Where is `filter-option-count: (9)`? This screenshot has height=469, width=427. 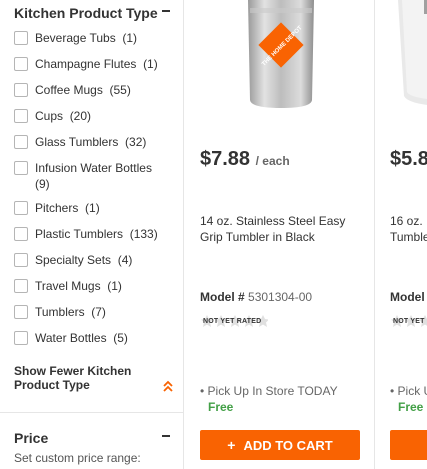
filter-option-count: (9) is located at coordinates (42, 184).